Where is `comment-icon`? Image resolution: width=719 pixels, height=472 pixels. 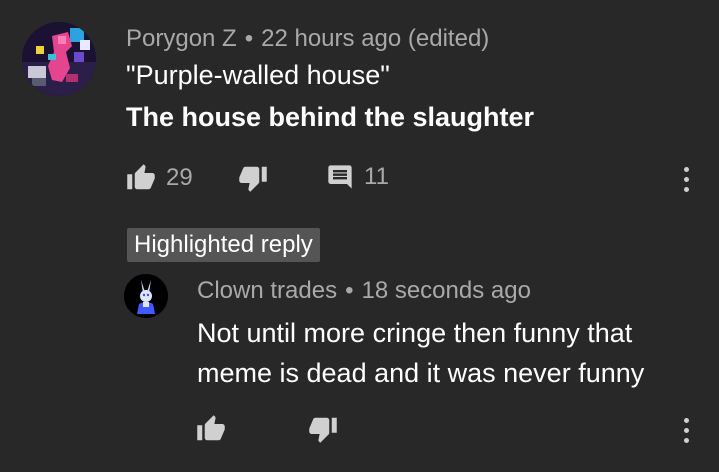 comment-icon is located at coordinates (340, 177).